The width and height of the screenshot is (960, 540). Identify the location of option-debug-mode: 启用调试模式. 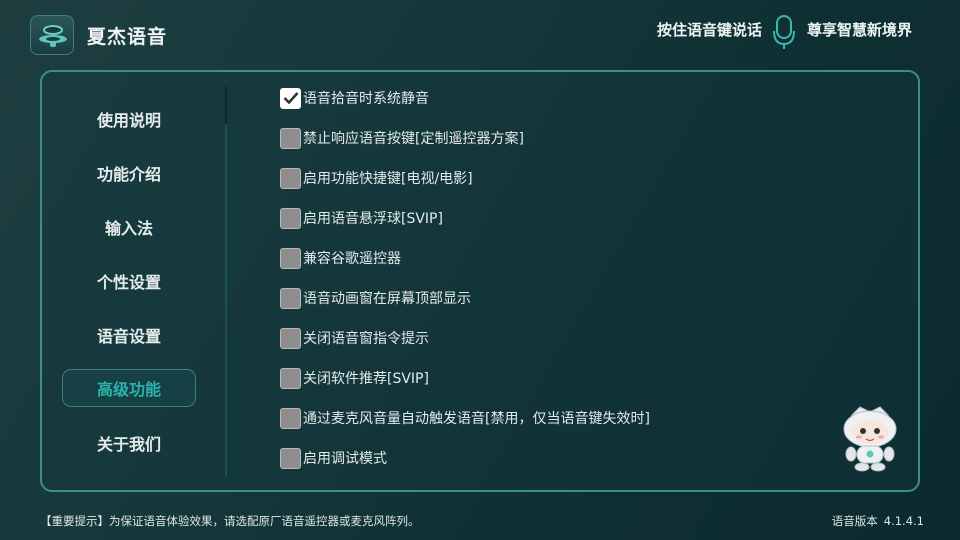
(333, 458).